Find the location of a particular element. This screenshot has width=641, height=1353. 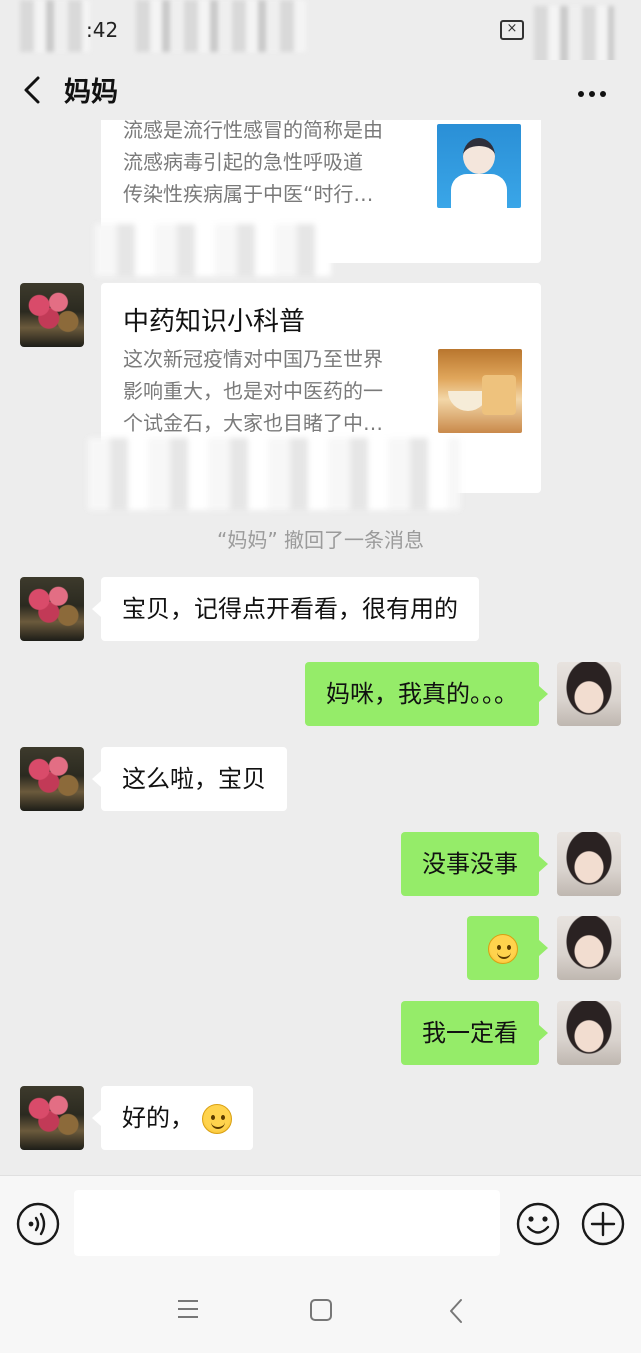

battery-icon: × is located at coordinates (512, 30).